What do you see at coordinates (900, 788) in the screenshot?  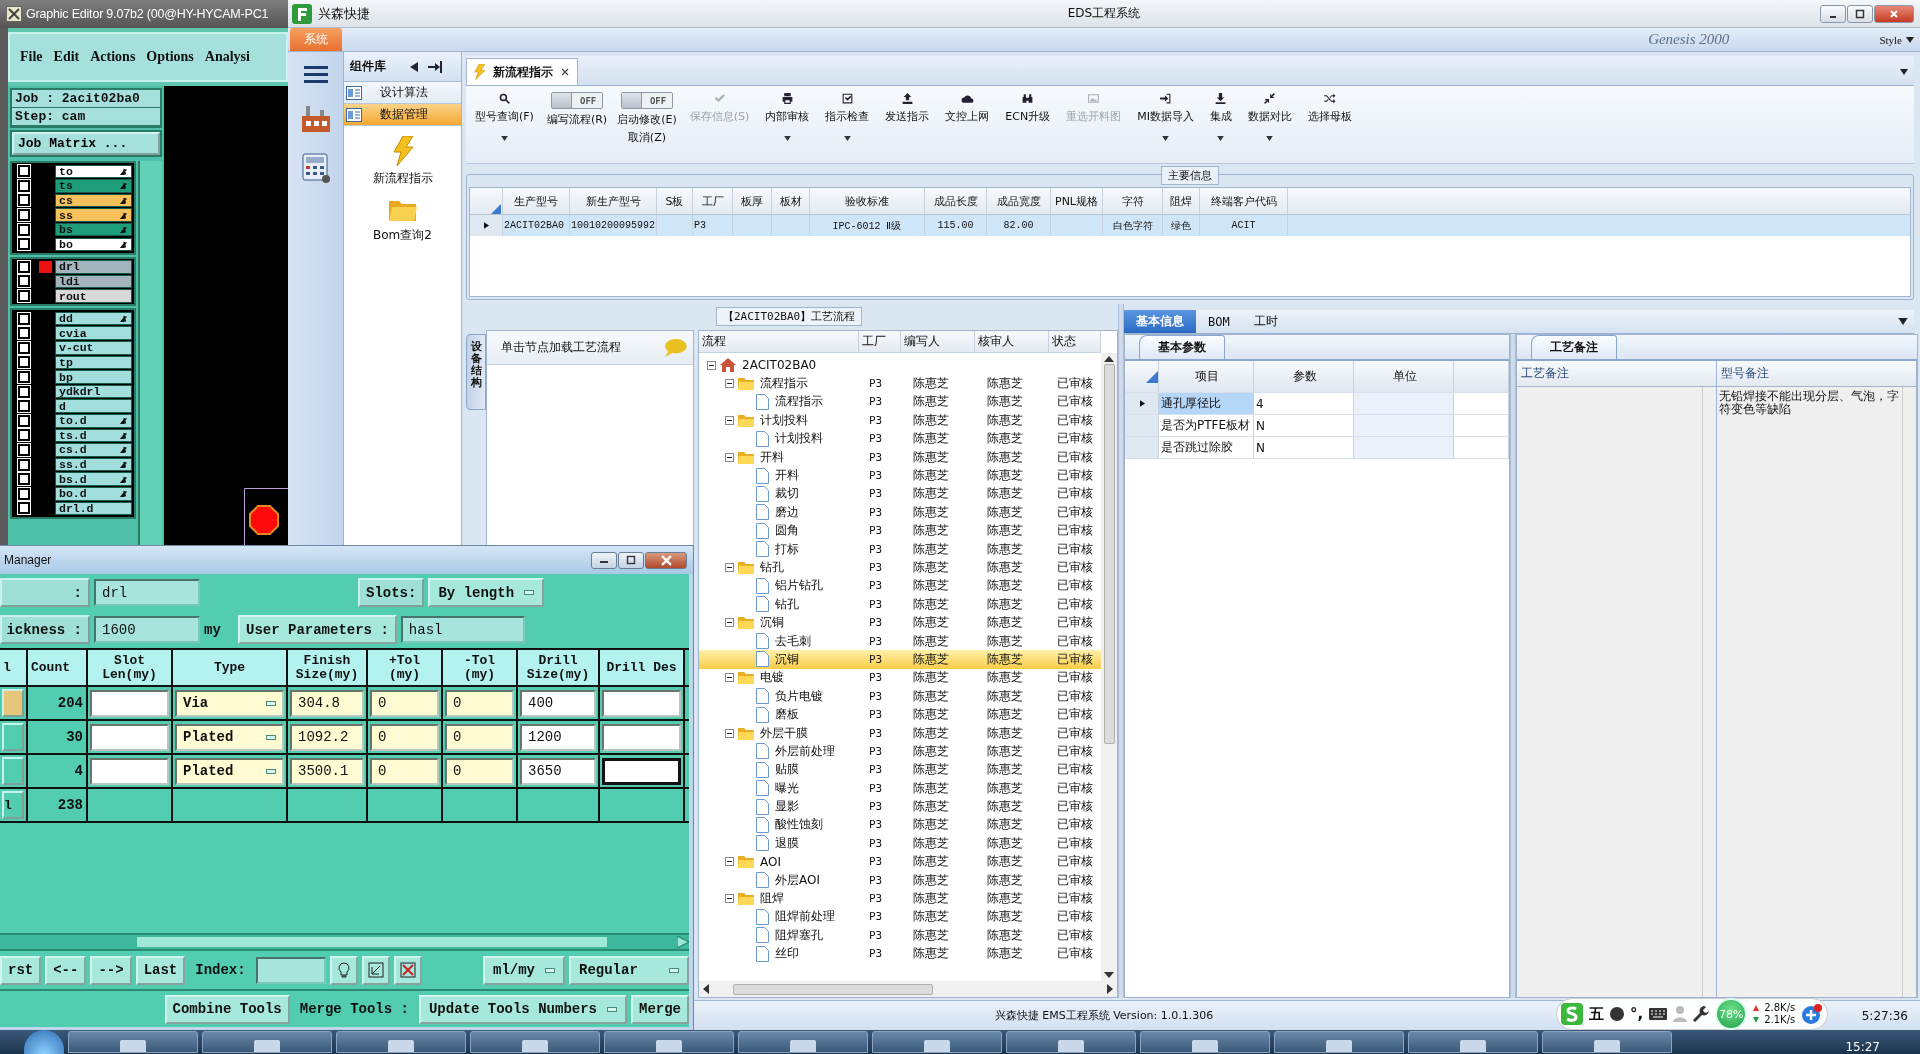 I see `tree-row: 曝光 P3 陈惠芝 陈惠芝 已审核` at bounding box center [900, 788].